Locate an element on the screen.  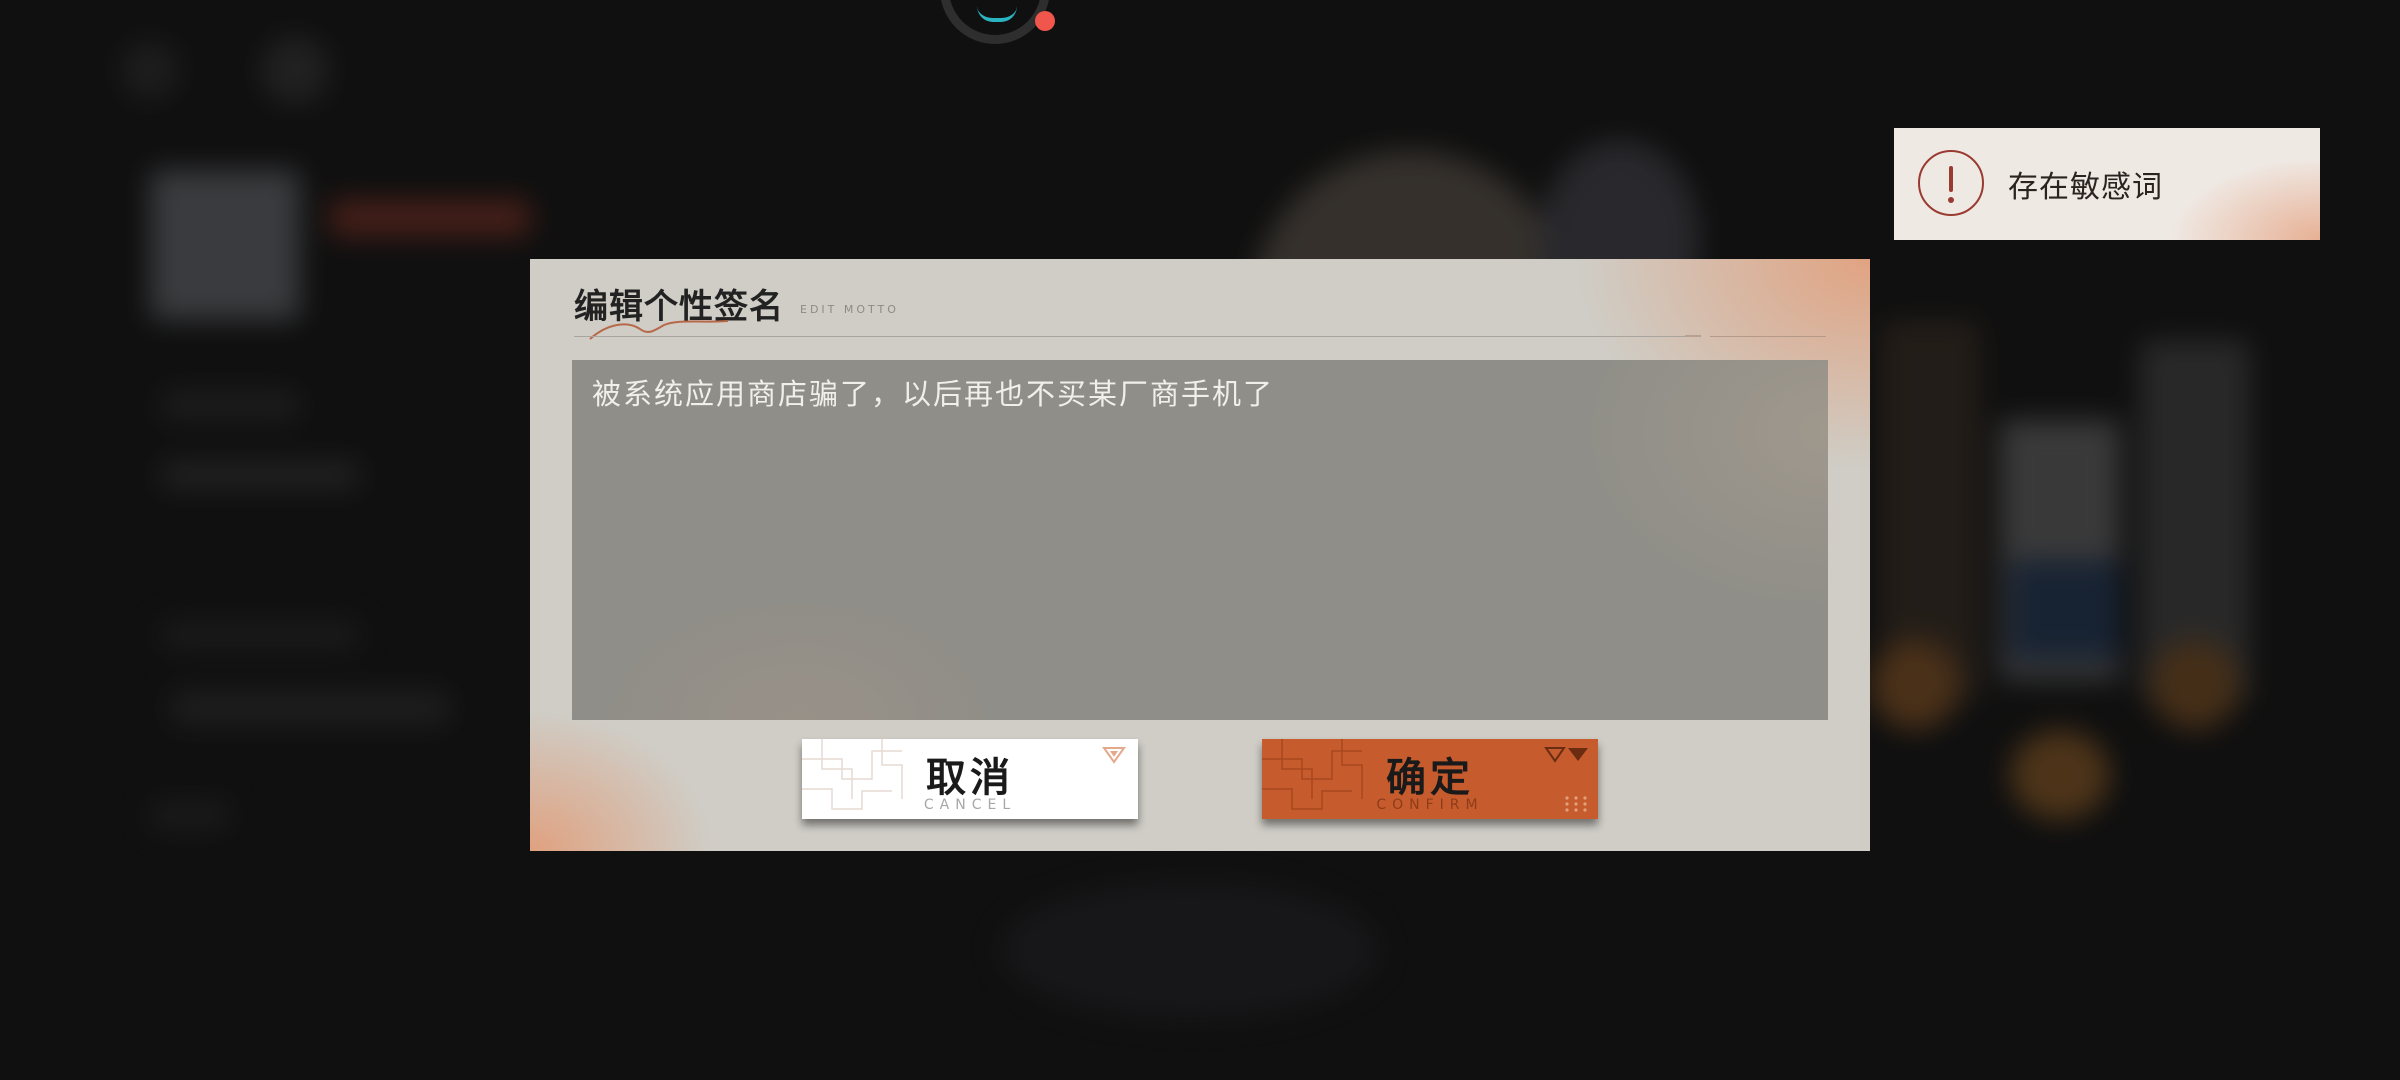
dialog-subtitle: EDIT MOTTO is located at coordinates (849, 309).